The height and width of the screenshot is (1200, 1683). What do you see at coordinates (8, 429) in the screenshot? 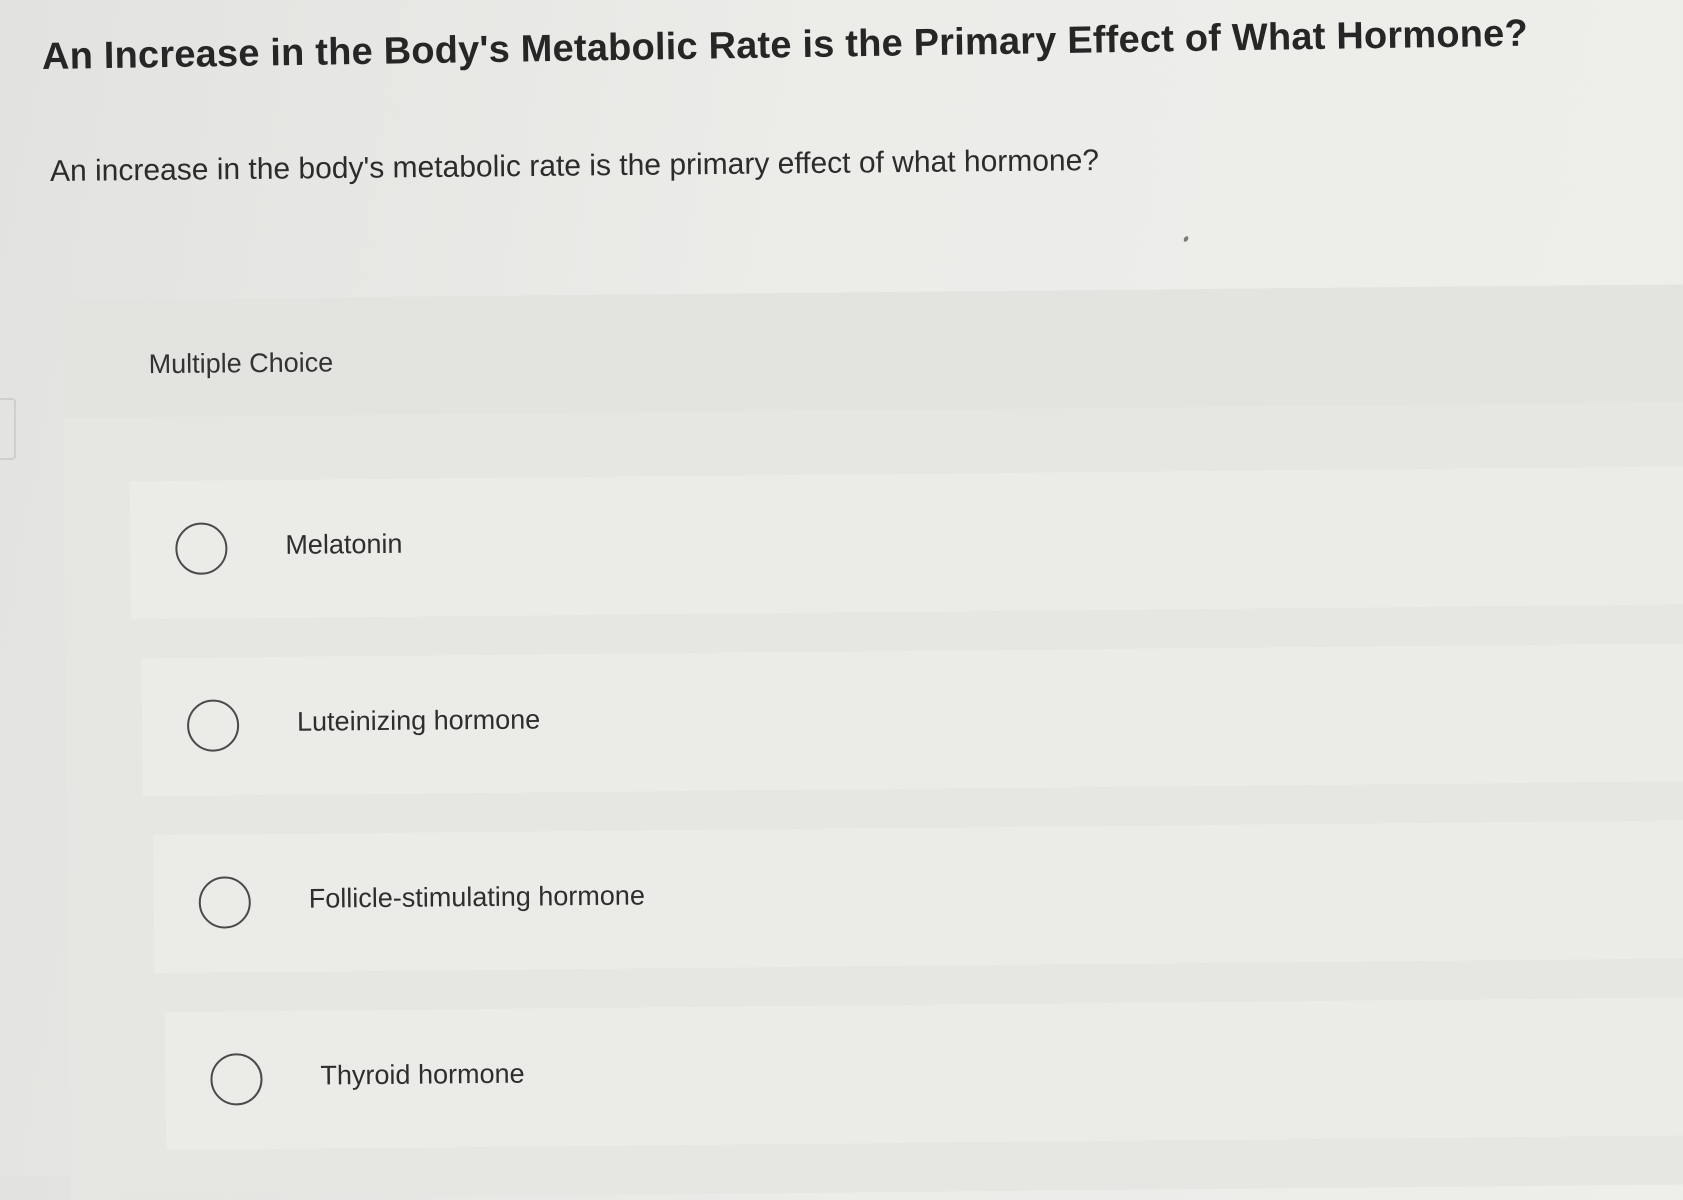
I see `side-tab-edge` at bounding box center [8, 429].